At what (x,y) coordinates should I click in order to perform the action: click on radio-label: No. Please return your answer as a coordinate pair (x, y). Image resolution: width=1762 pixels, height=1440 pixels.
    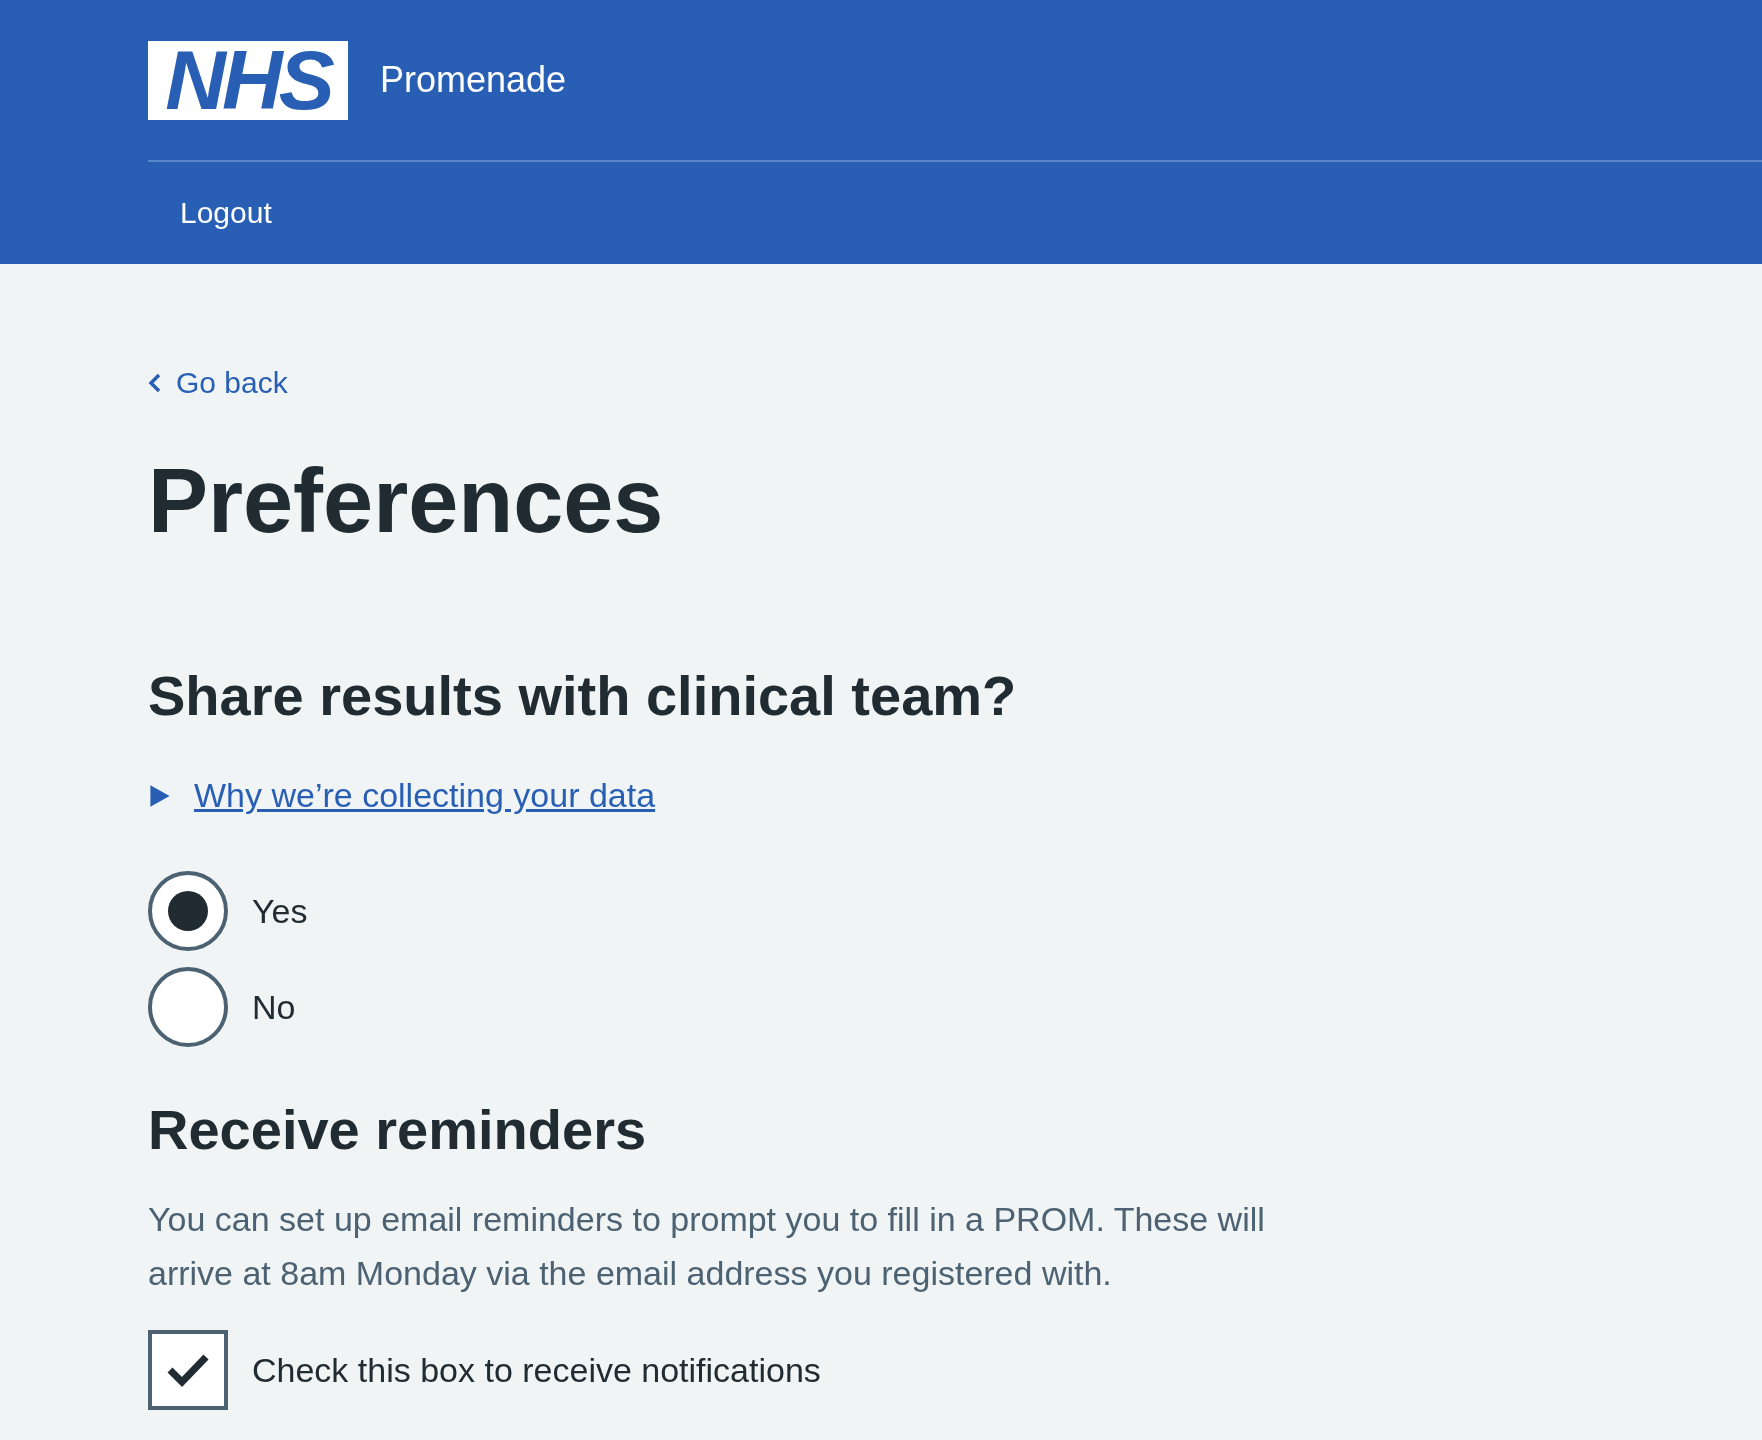
    Looking at the image, I should click on (274, 1007).